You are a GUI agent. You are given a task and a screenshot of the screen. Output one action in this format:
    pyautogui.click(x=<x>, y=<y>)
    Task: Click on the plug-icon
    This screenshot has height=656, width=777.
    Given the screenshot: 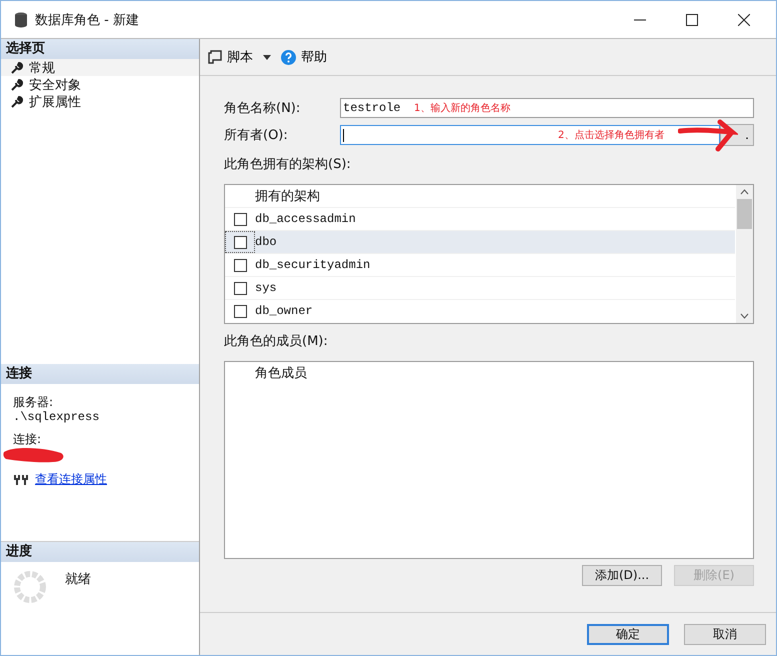 What is the action you would take?
    pyautogui.click(x=21, y=480)
    